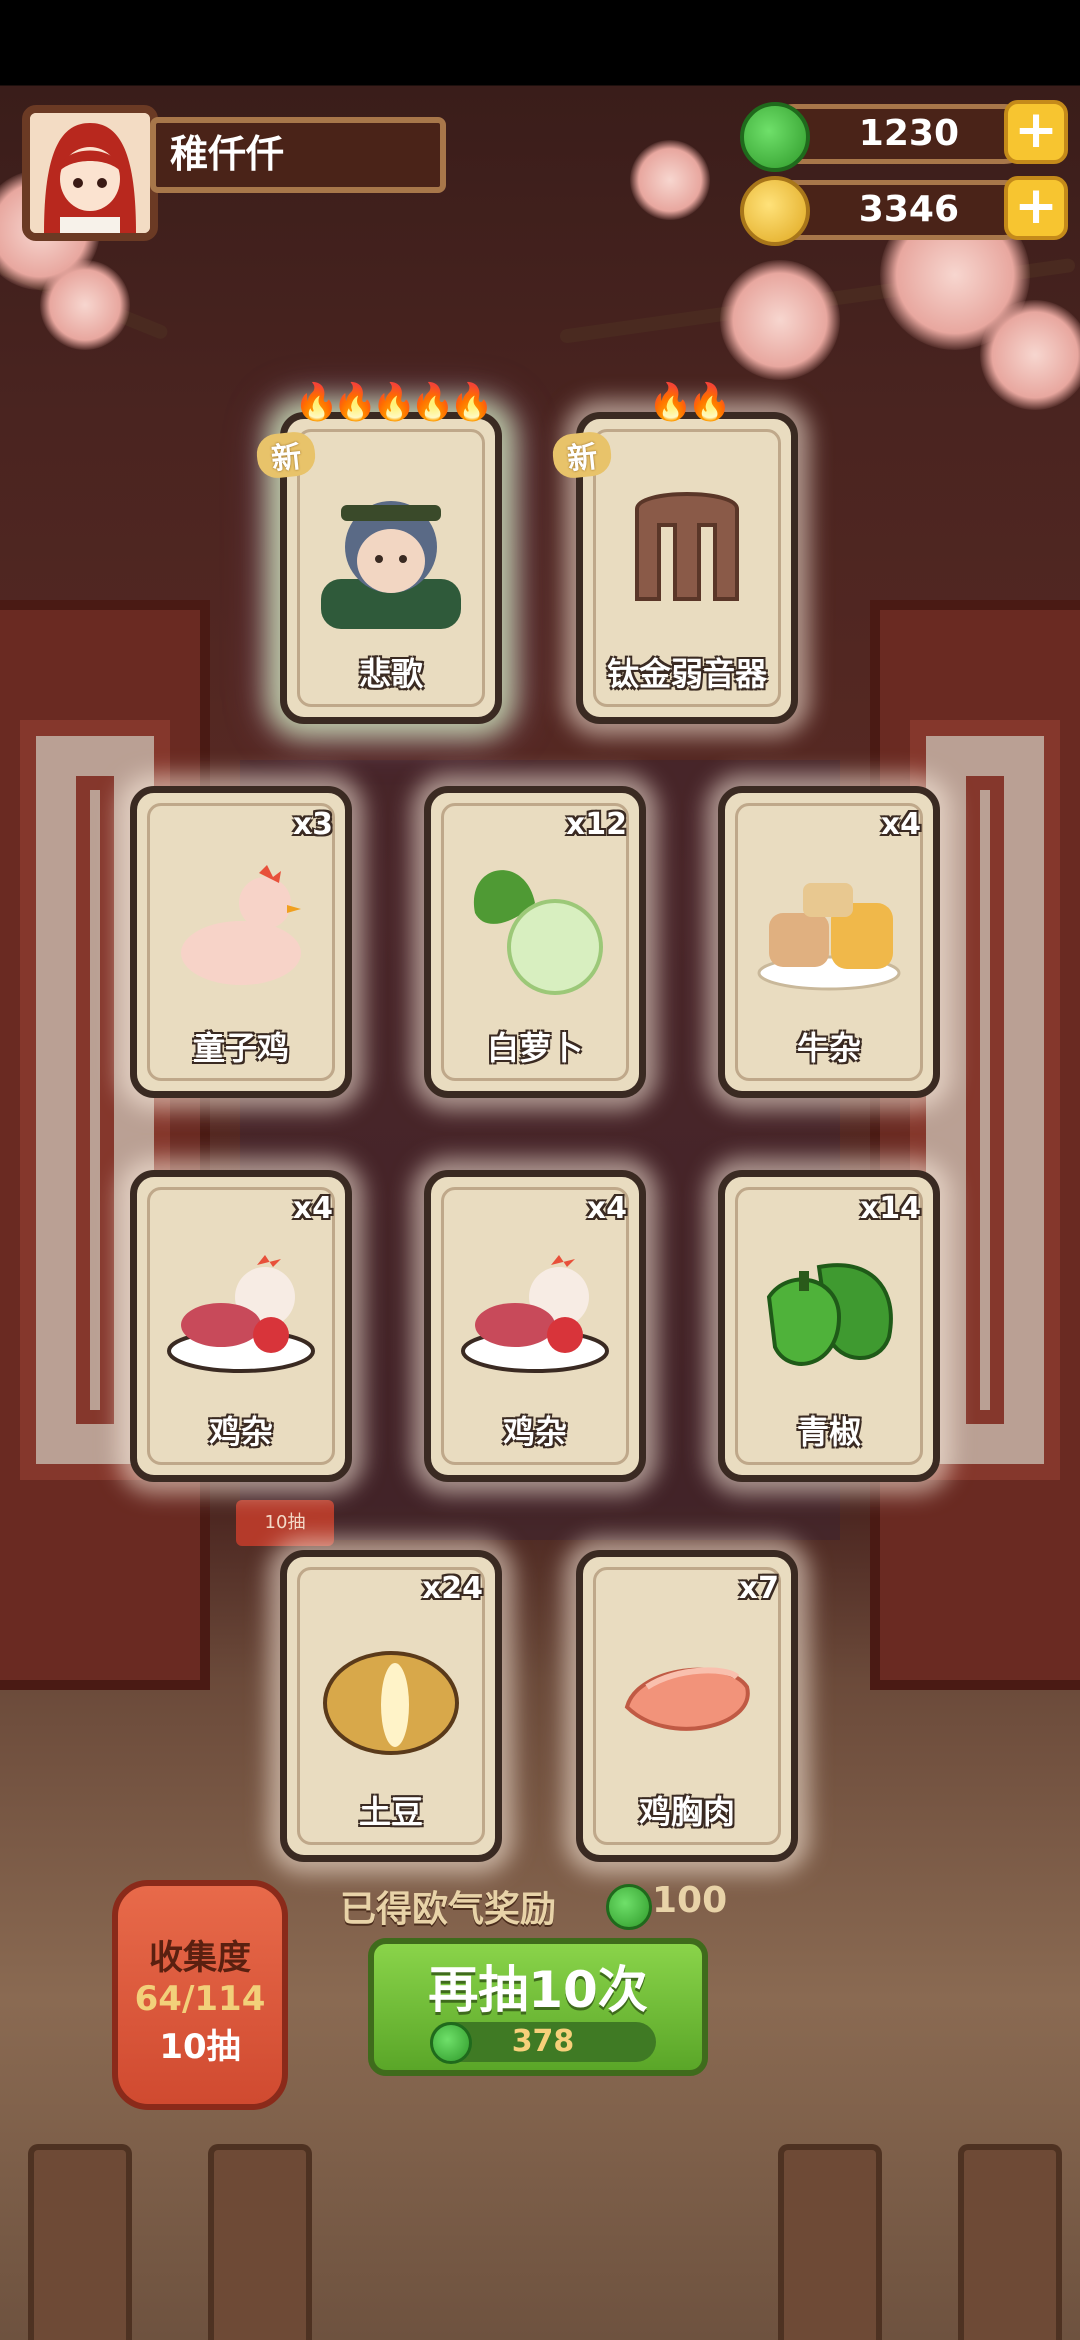 The width and height of the screenshot is (1080, 2340). Describe the element at coordinates (775, 211) in the screenshot. I see `gold-coin-icon` at that location.